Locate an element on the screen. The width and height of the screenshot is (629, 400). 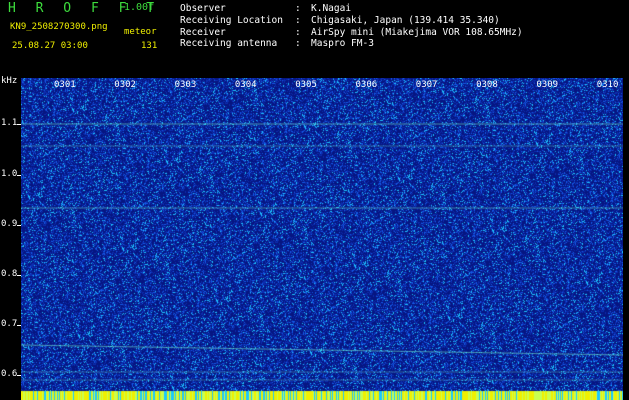
y-tick-label: 0.8 is located at coordinates (9, 274).